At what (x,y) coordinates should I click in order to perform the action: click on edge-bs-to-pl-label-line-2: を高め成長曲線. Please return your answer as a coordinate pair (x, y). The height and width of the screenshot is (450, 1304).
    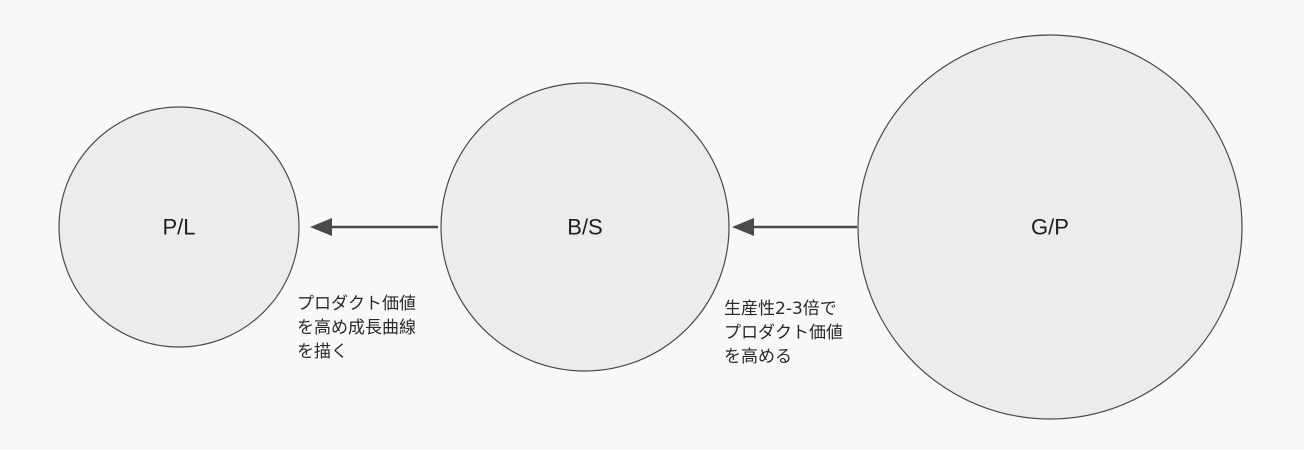
    Looking at the image, I should click on (356, 328).